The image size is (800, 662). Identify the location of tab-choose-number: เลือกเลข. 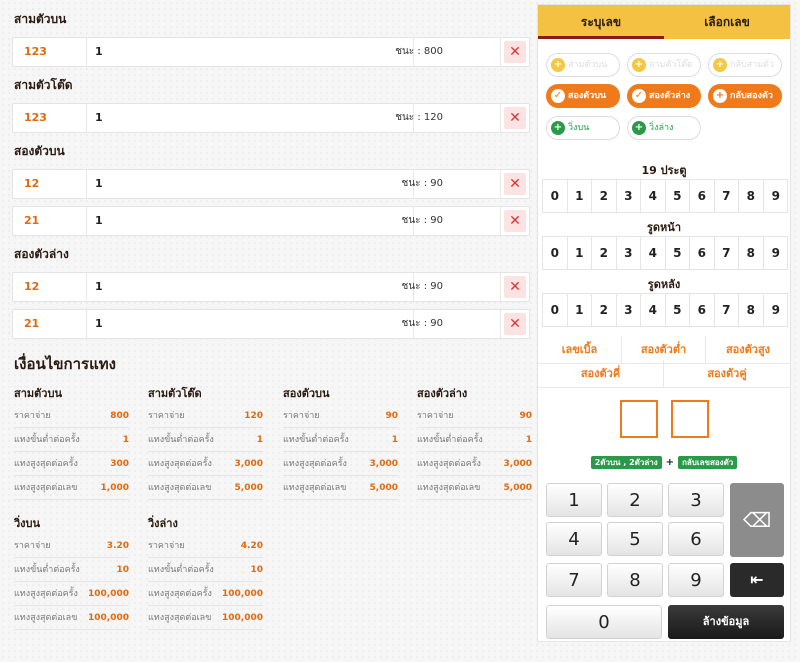
(727, 22).